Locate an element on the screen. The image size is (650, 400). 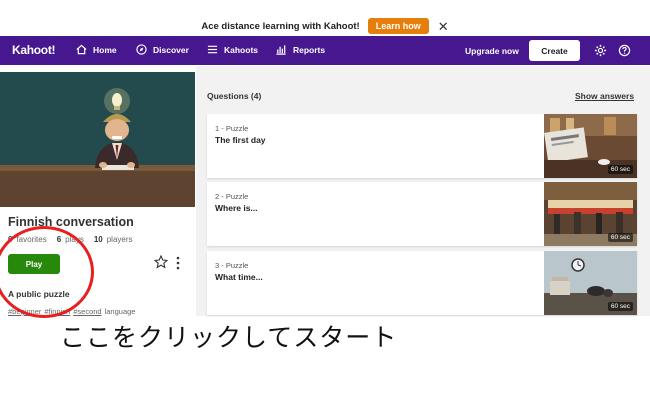
nav-item-home: Home is located at coordinates (96, 49).